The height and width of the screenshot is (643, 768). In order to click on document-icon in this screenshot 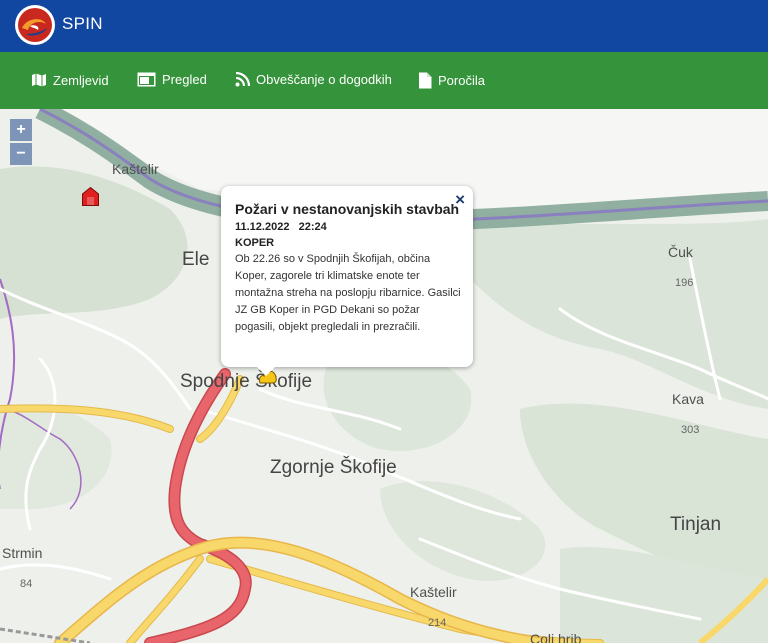, I will do `click(425, 80)`.